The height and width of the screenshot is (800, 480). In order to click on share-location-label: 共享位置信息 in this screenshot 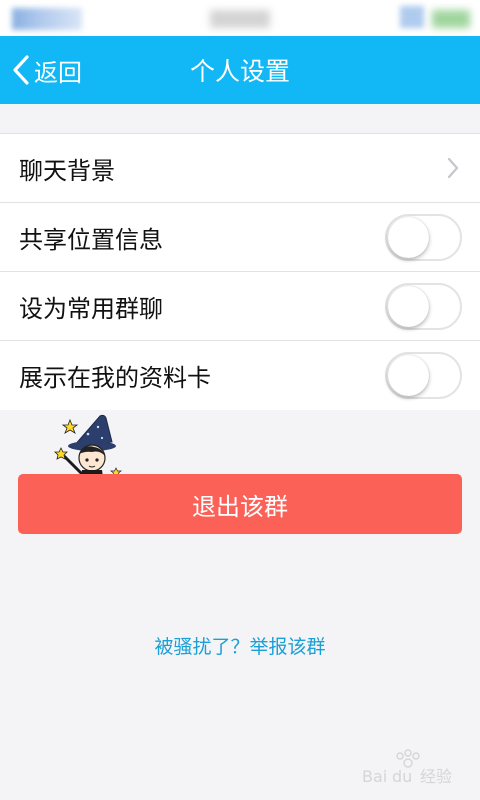, I will do `click(91, 239)`.